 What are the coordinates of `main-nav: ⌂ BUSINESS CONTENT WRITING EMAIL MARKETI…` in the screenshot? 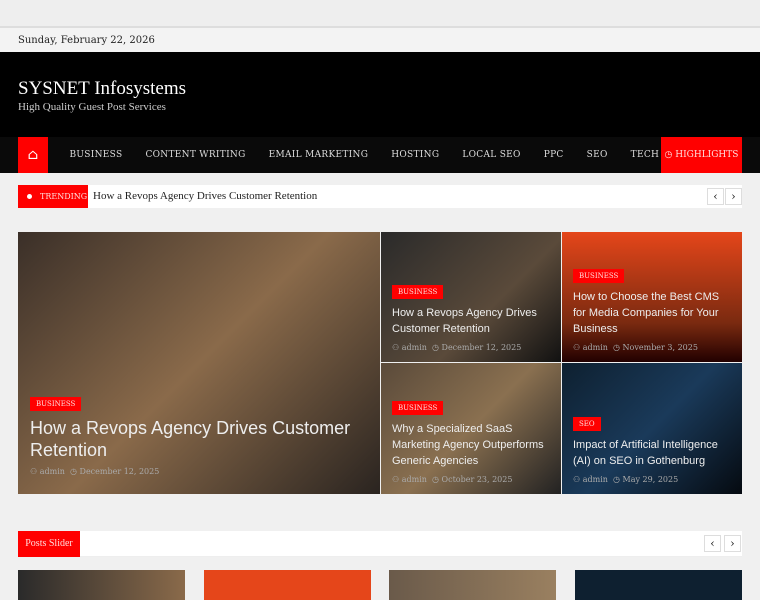 It's located at (380, 155).